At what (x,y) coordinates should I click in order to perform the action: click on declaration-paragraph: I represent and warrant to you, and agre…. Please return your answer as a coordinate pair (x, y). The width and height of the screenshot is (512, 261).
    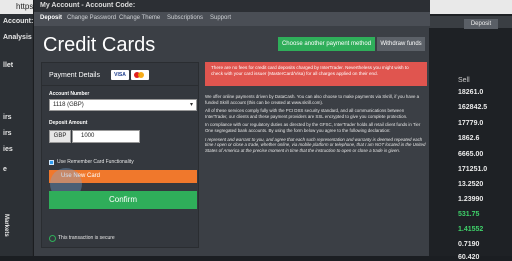
    Looking at the image, I should click on (316, 145).